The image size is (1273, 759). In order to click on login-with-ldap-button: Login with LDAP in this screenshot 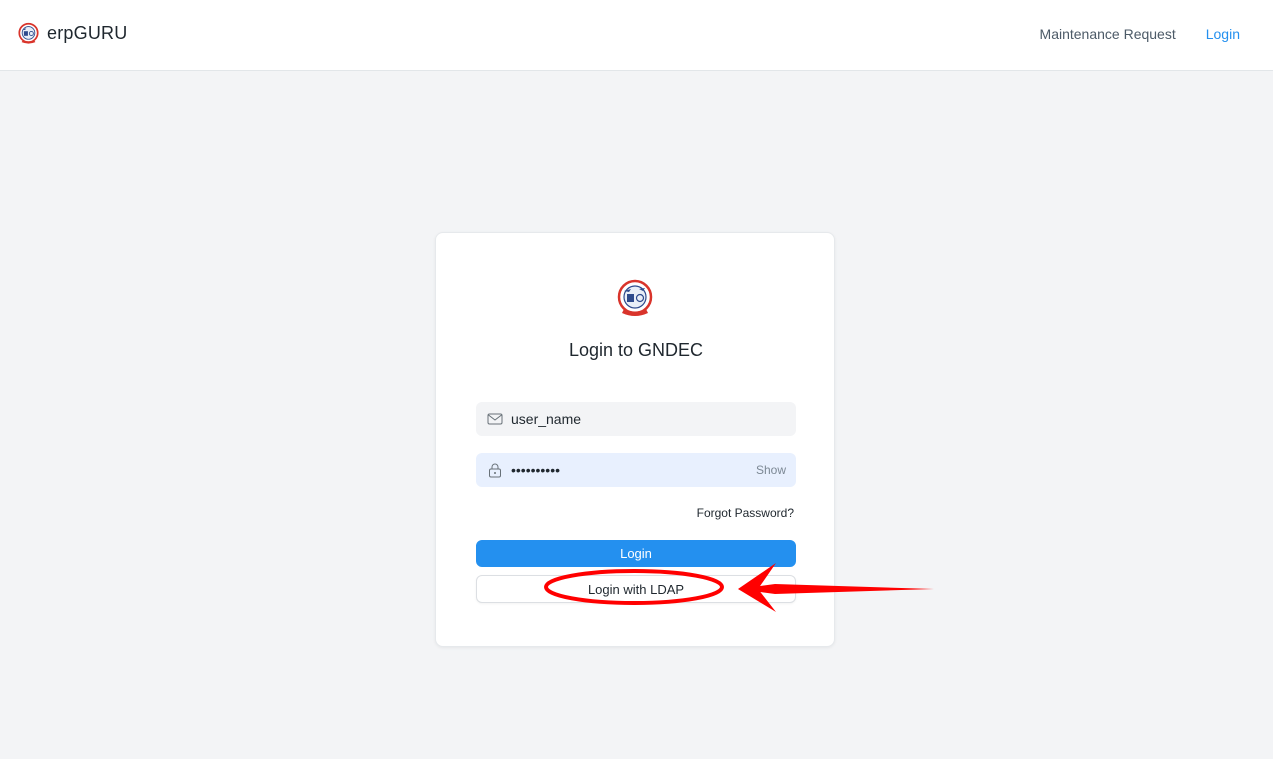, I will do `click(636, 589)`.